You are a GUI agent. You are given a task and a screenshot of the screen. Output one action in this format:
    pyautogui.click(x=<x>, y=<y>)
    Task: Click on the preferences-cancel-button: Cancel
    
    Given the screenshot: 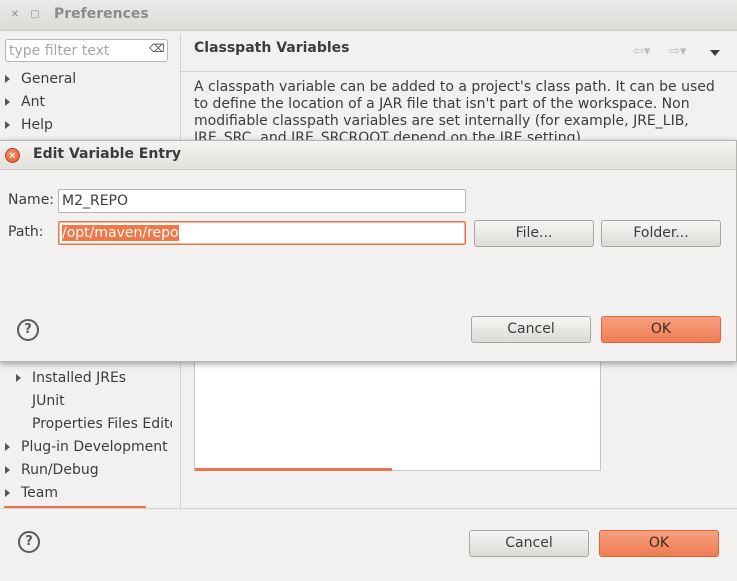 What is the action you would take?
    pyautogui.click(x=529, y=543)
    